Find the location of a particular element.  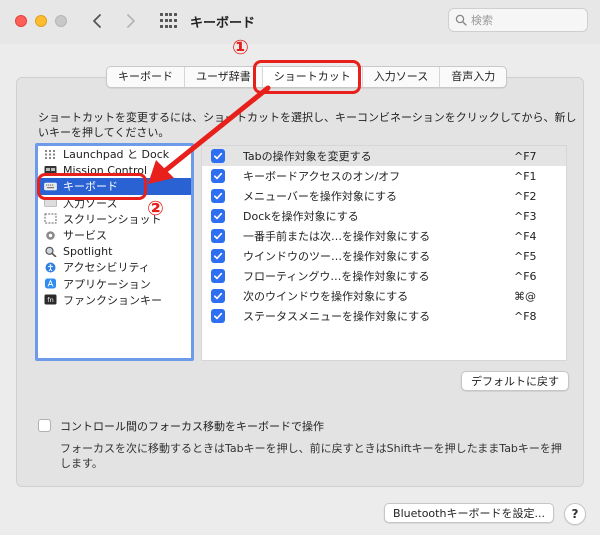

keyboard-navigation-label: コントロール間のフォーカス移動をキーボードで操作 is located at coordinates (192, 426).